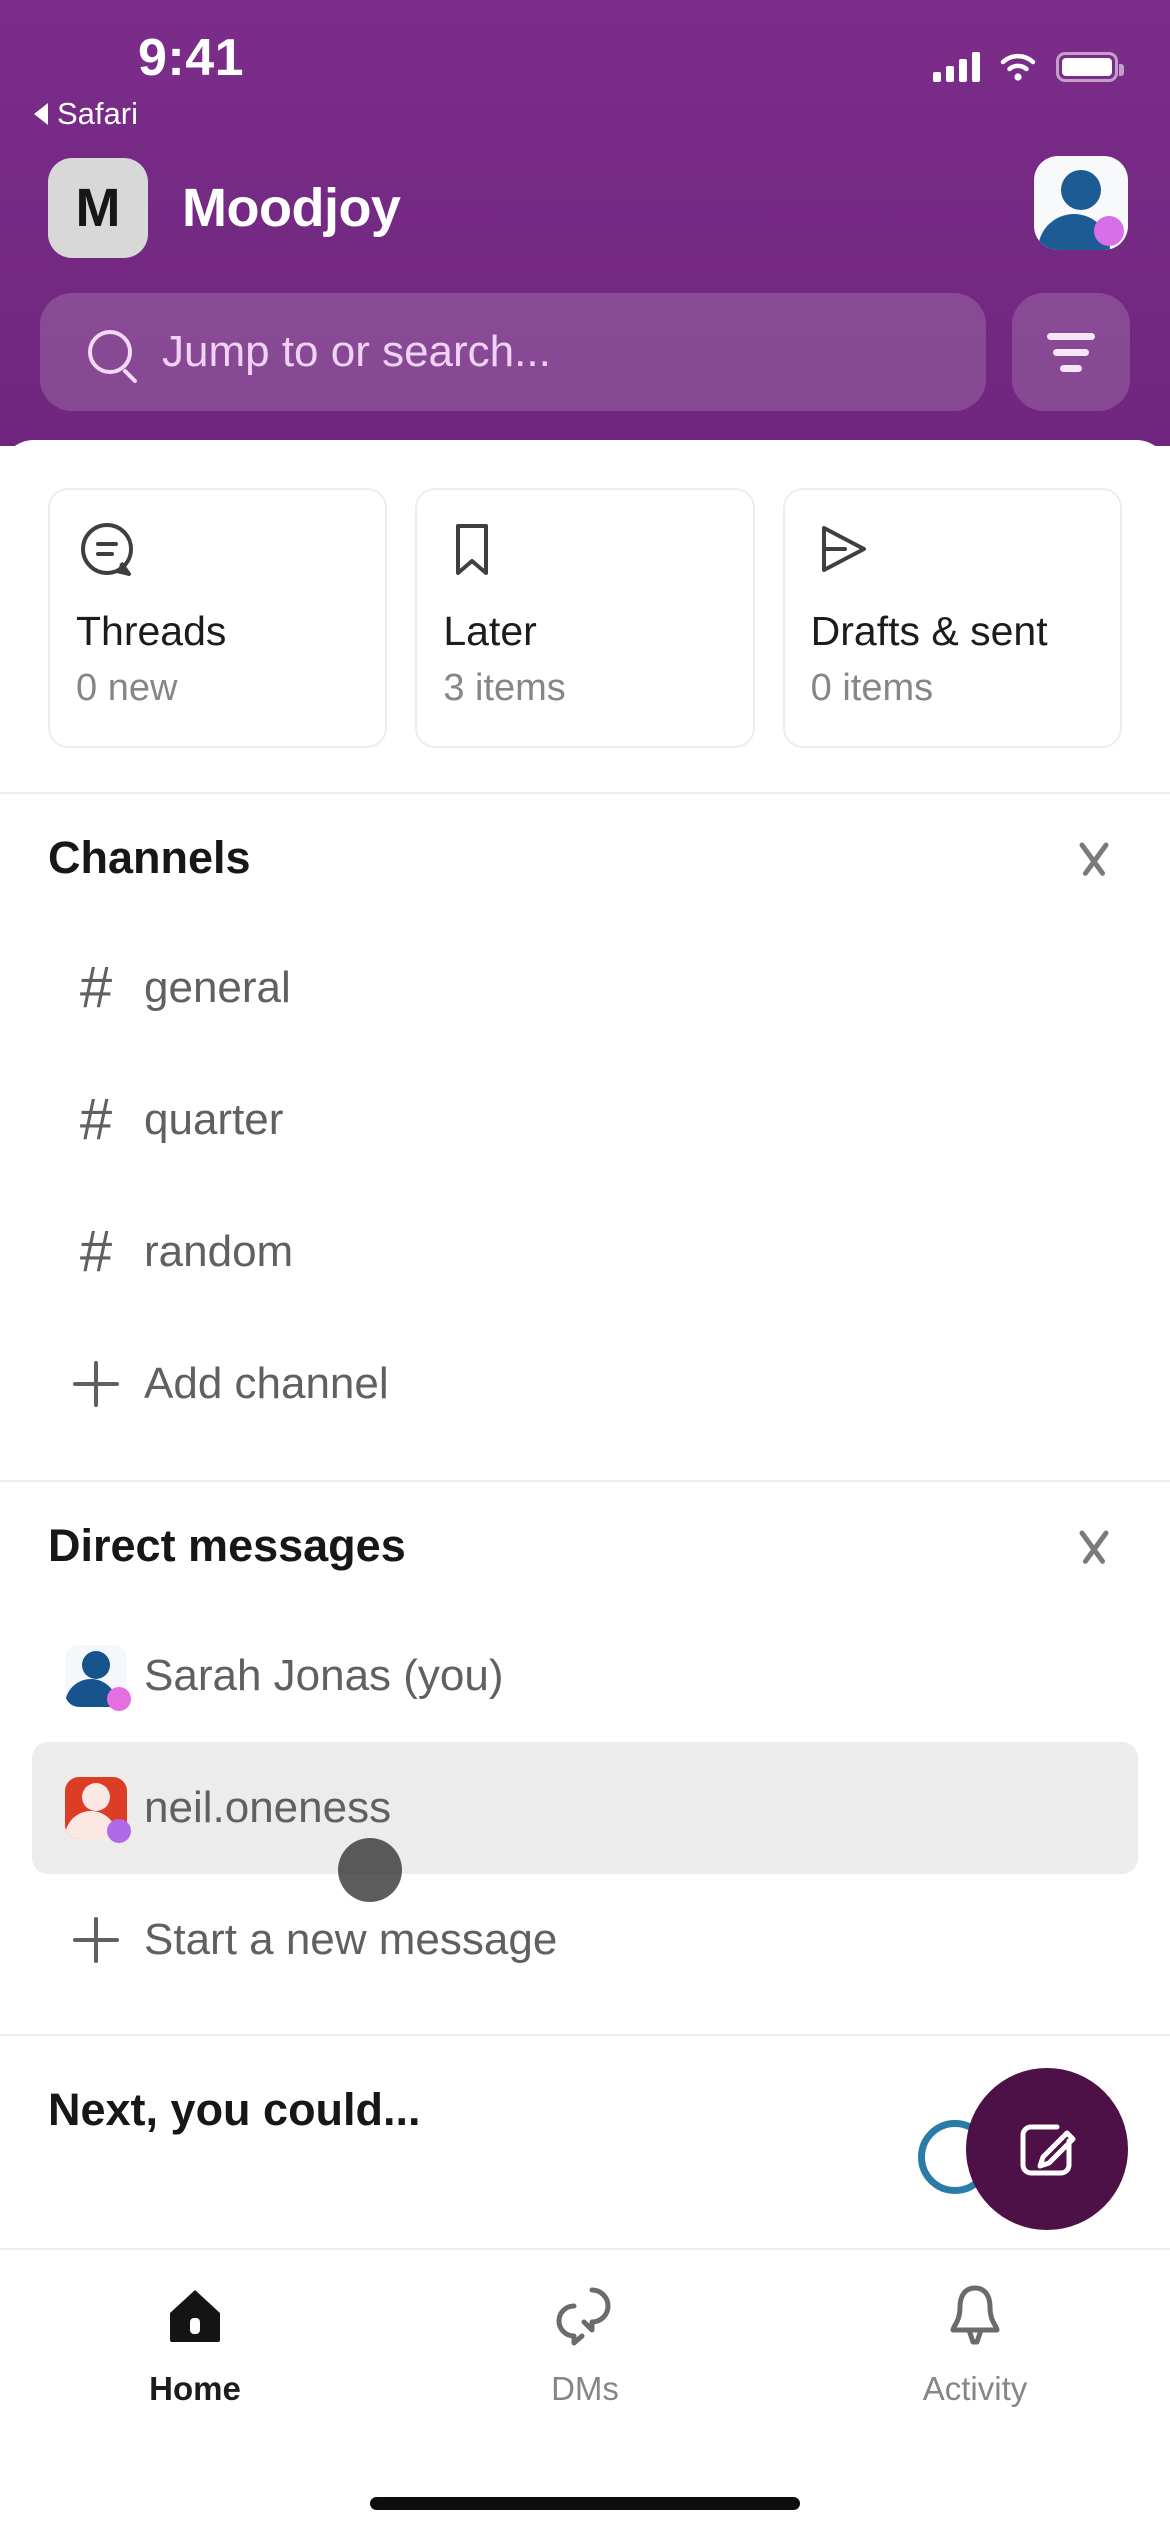 This screenshot has width=1170, height=2532. I want to click on compose-icon, so click(1048, 2150).